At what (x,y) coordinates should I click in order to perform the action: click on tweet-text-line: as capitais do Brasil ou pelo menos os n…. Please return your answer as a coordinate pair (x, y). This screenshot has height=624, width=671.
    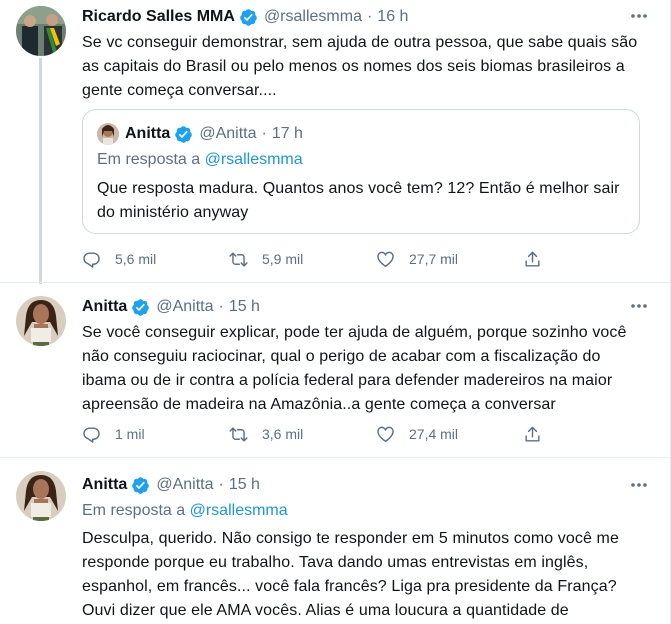
    Looking at the image, I should click on (353, 66).